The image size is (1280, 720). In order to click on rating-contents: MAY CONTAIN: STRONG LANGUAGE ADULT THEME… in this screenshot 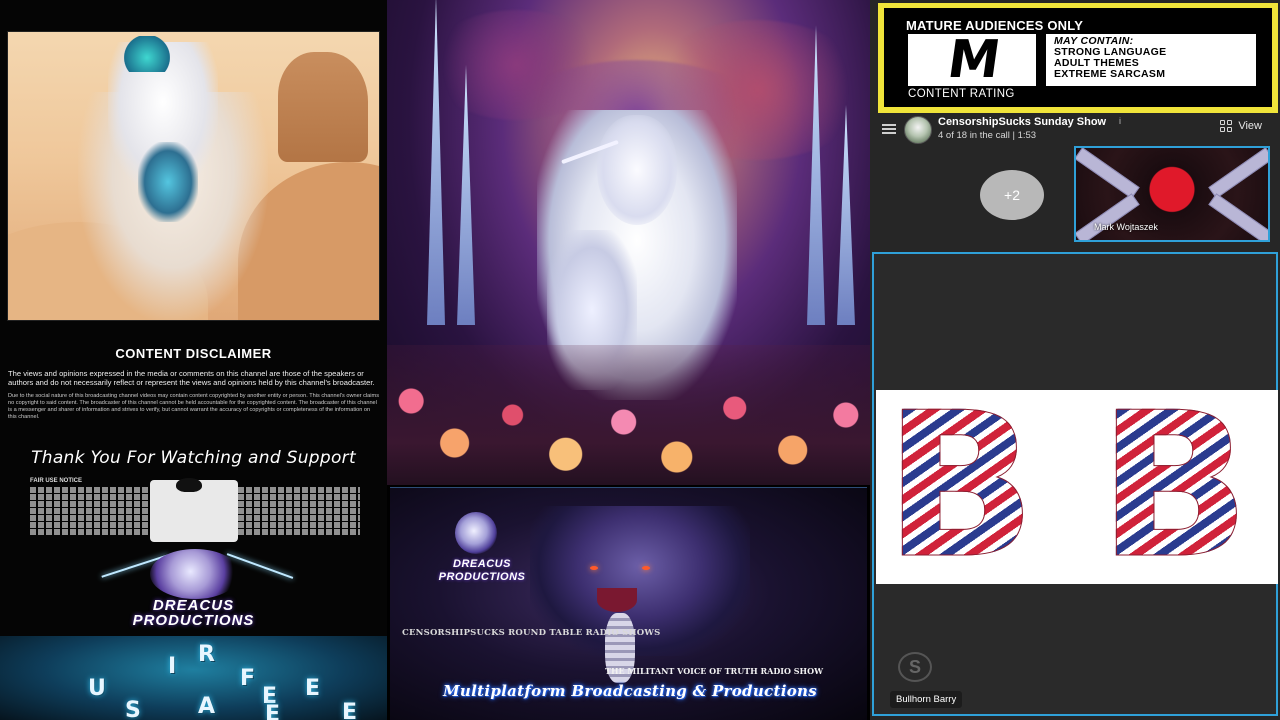, I will do `click(1151, 60)`.